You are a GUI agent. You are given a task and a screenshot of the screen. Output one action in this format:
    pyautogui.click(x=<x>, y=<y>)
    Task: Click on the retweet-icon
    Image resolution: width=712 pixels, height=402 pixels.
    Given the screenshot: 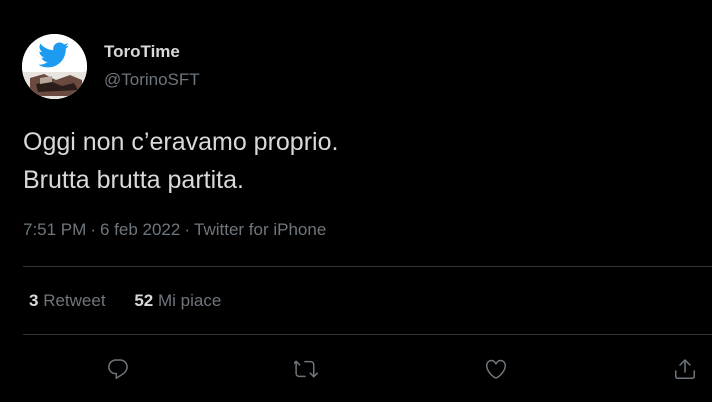 What is the action you would take?
    pyautogui.click(x=306, y=369)
    